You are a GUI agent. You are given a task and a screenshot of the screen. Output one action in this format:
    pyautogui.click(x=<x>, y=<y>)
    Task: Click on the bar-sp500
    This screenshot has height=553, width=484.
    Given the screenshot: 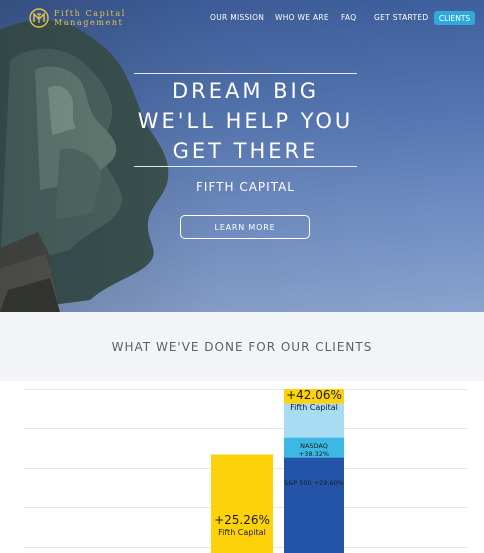 What is the action you would take?
    pyautogui.click(x=314, y=505)
    